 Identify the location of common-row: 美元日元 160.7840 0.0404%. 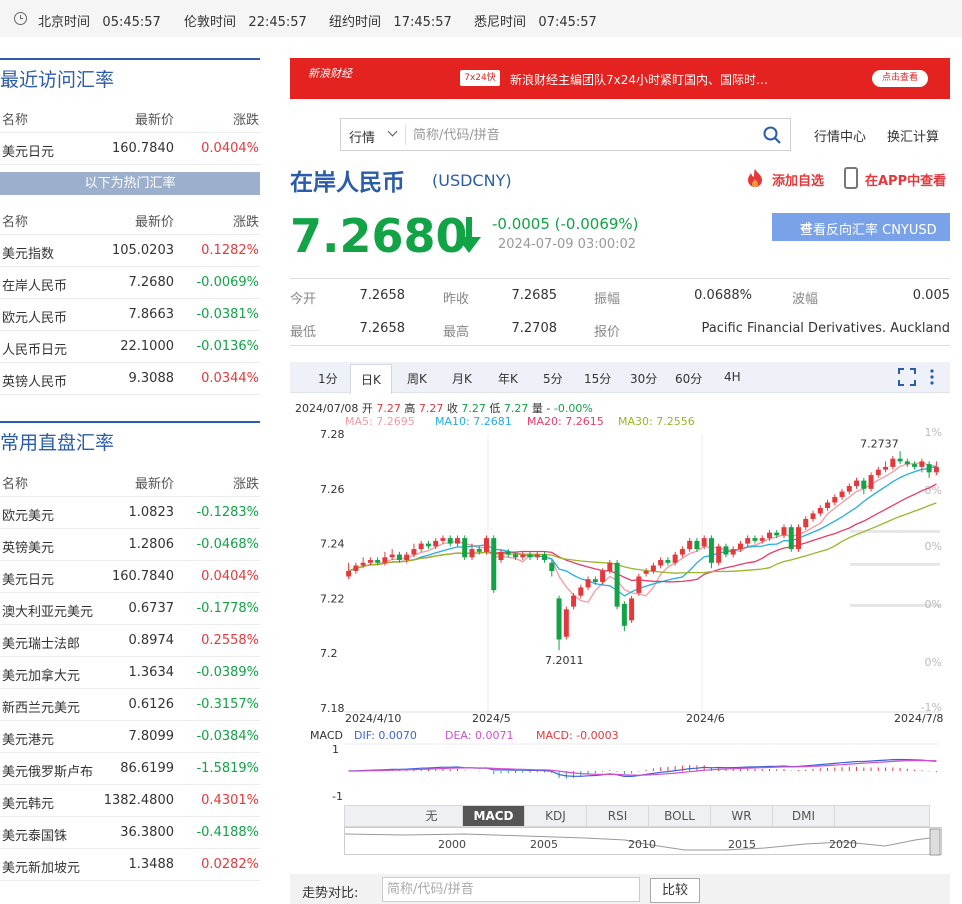
(130, 577).